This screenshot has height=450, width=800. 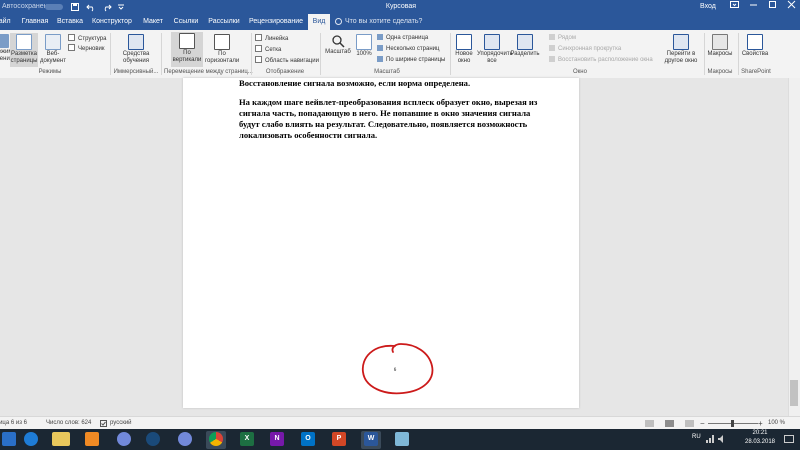 What do you see at coordinates (112, 22) in the screenshot?
I see `tab-design: Конструктор` at bounding box center [112, 22].